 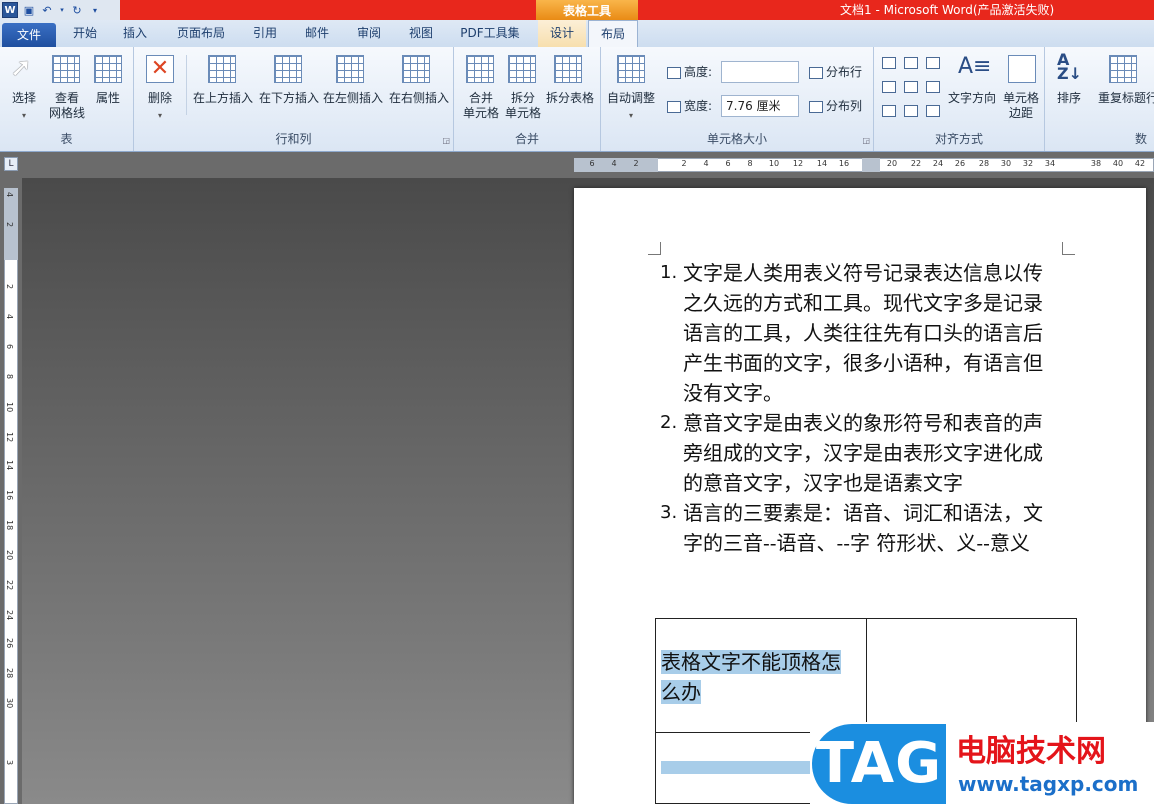 What do you see at coordinates (1021, 106) in the screenshot?
I see `cell-margins-button: 单元格 边距` at bounding box center [1021, 106].